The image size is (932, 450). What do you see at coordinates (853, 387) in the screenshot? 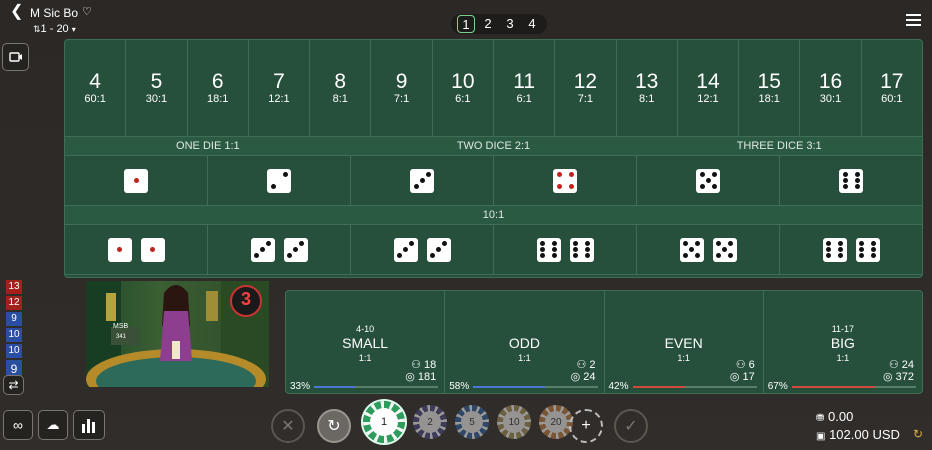
I see `percentage-bar` at bounding box center [853, 387].